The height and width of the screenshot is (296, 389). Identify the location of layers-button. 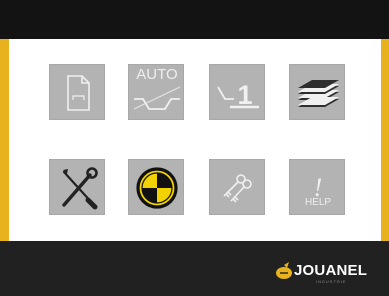
(317, 92).